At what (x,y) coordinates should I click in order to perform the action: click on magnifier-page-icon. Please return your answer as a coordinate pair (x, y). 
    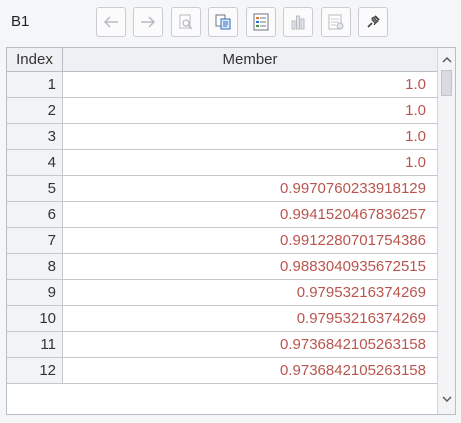
    Looking at the image, I should click on (186, 22).